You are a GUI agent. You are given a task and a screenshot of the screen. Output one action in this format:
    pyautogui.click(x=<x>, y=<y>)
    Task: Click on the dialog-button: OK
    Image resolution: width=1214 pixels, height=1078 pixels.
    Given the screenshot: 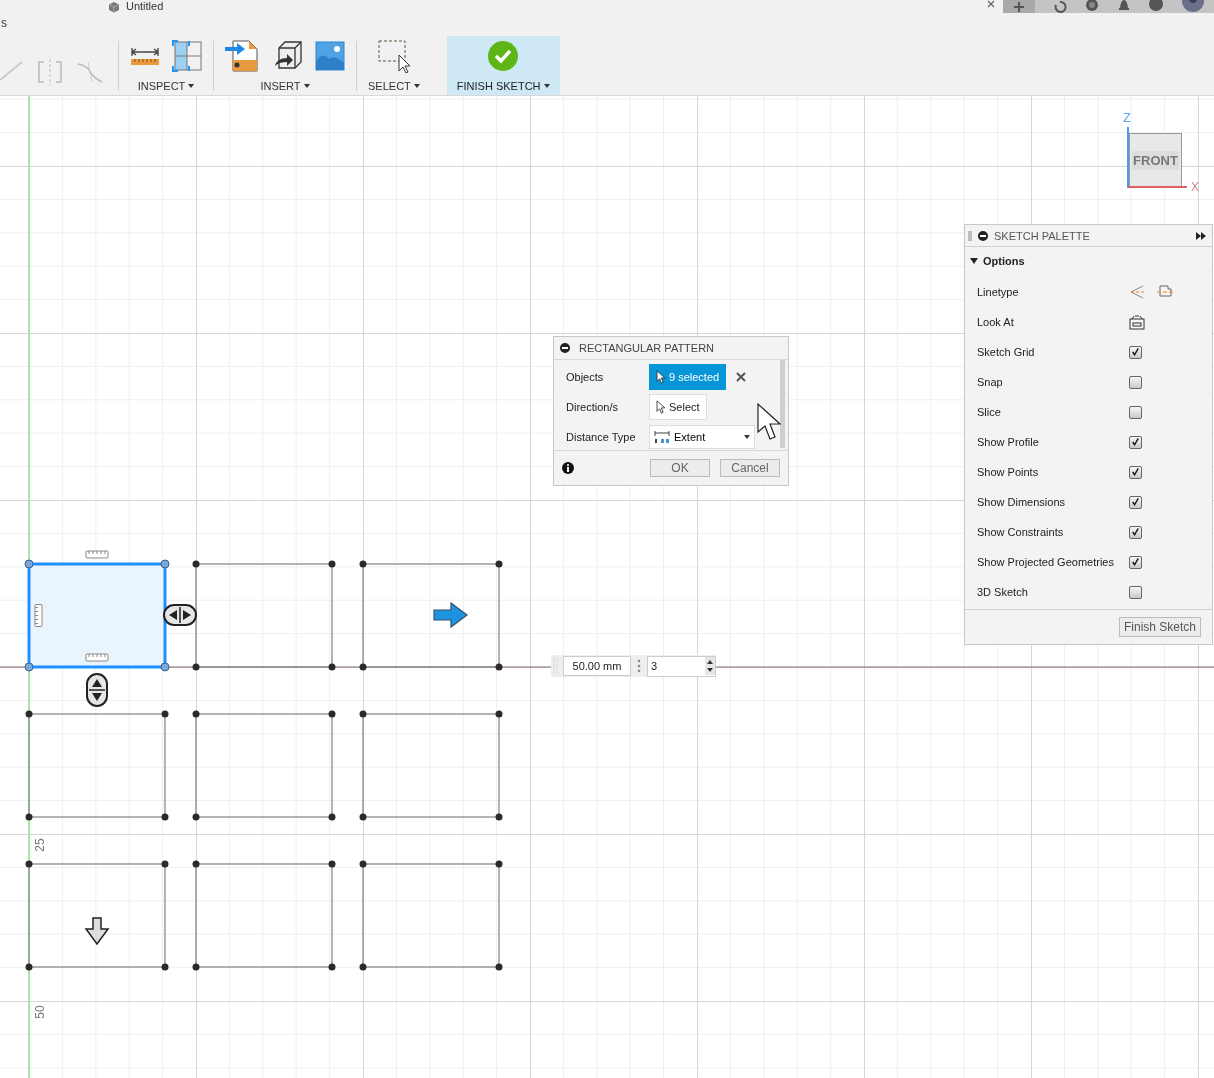 What is the action you would take?
    pyautogui.click(x=680, y=468)
    